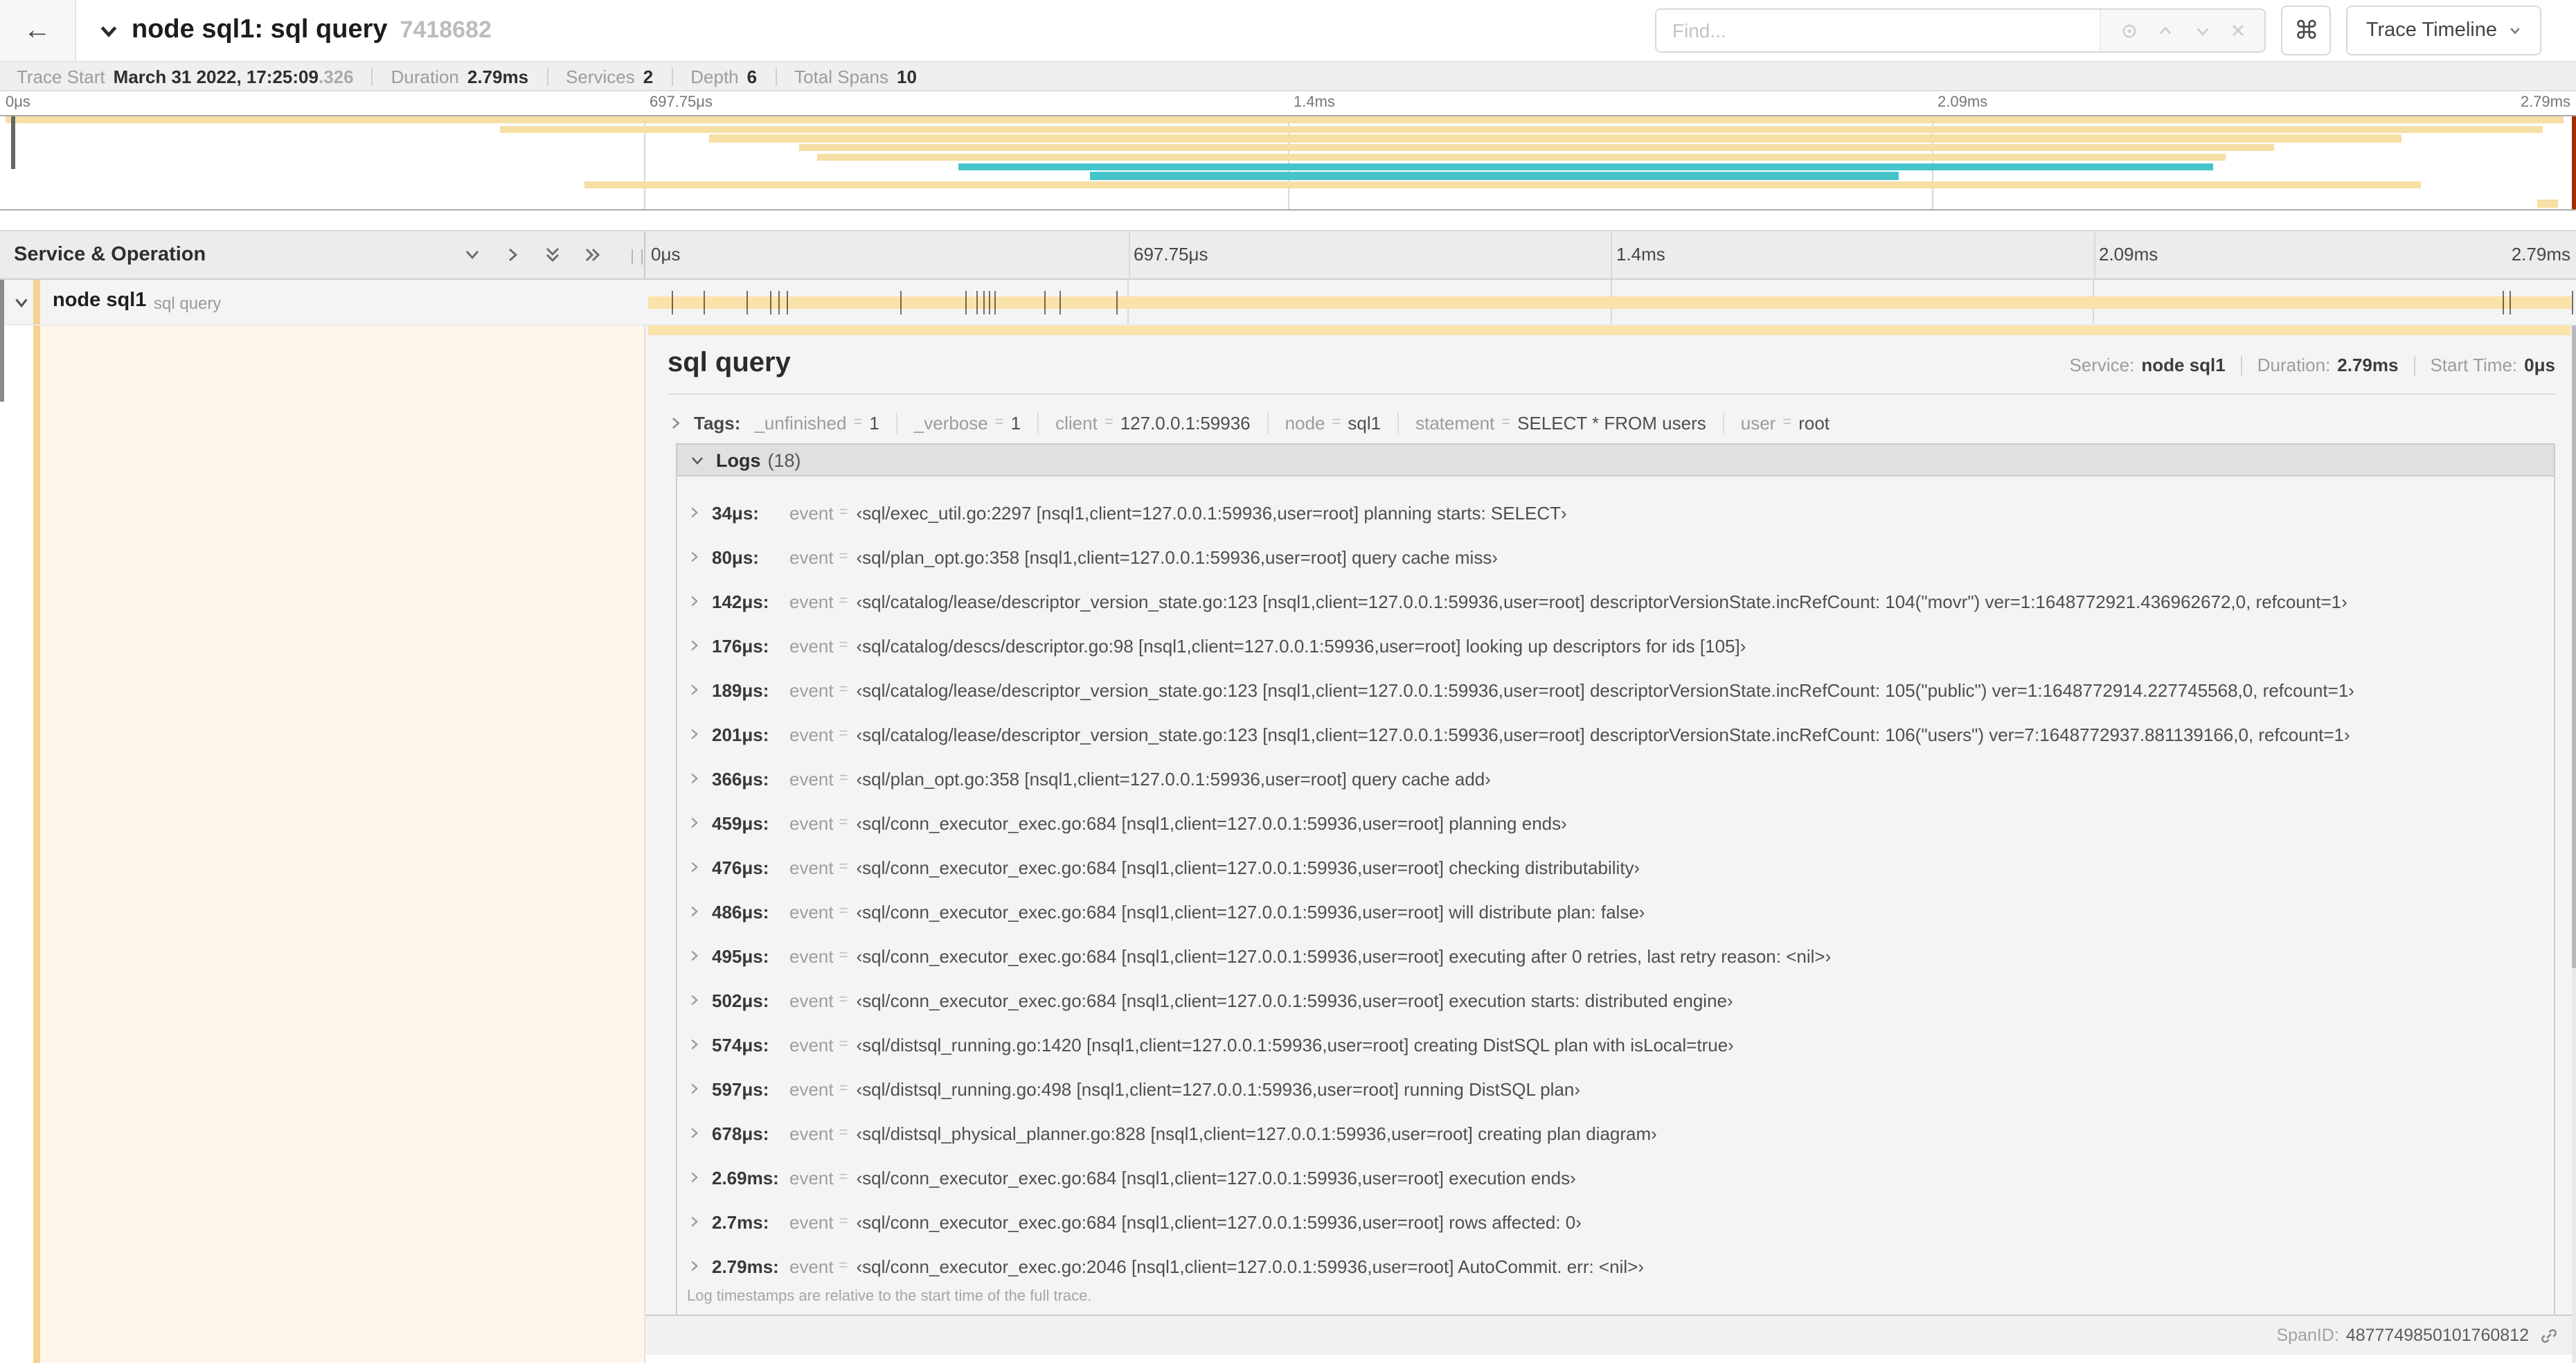 The image size is (2576, 1363). What do you see at coordinates (216, 77) in the screenshot?
I see `stat-value: March 31 2022, 17:25:09` at bounding box center [216, 77].